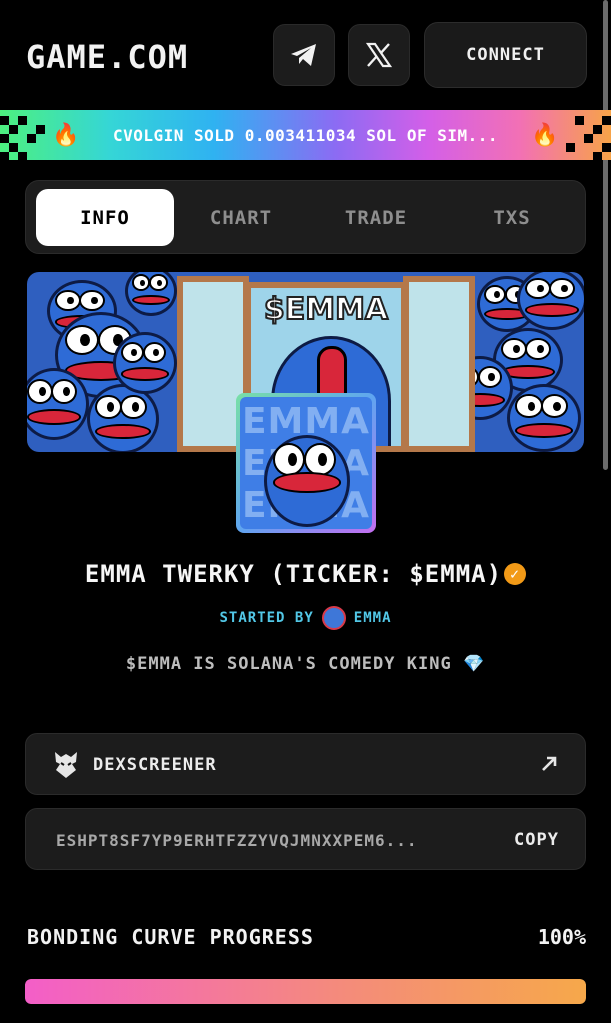  Describe the element at coordinates (105, 217) in the screenshot. I see `tab-info: INFO` at that location.